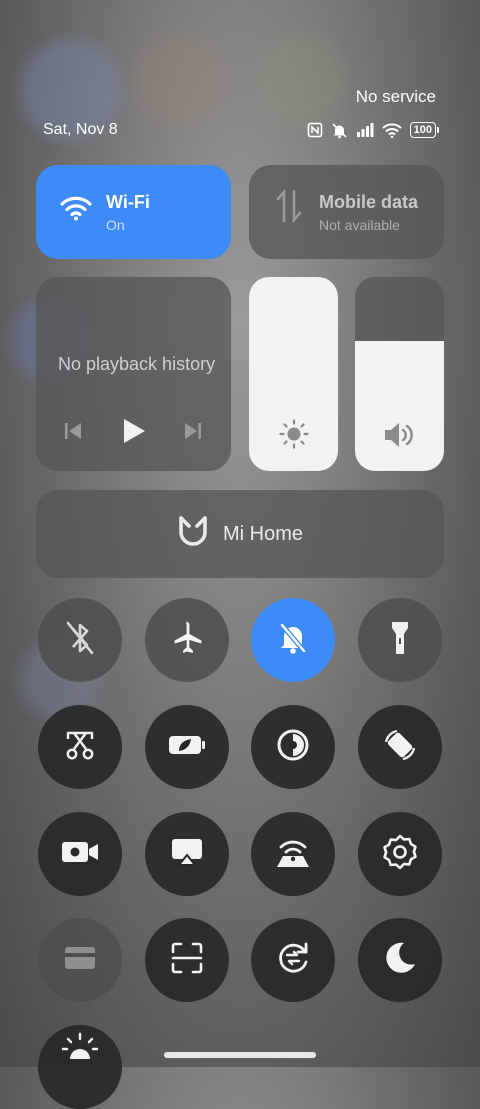 The width and height of the screenshot is (480, 1109). I want to click on silent-icon, so click(293, 640).